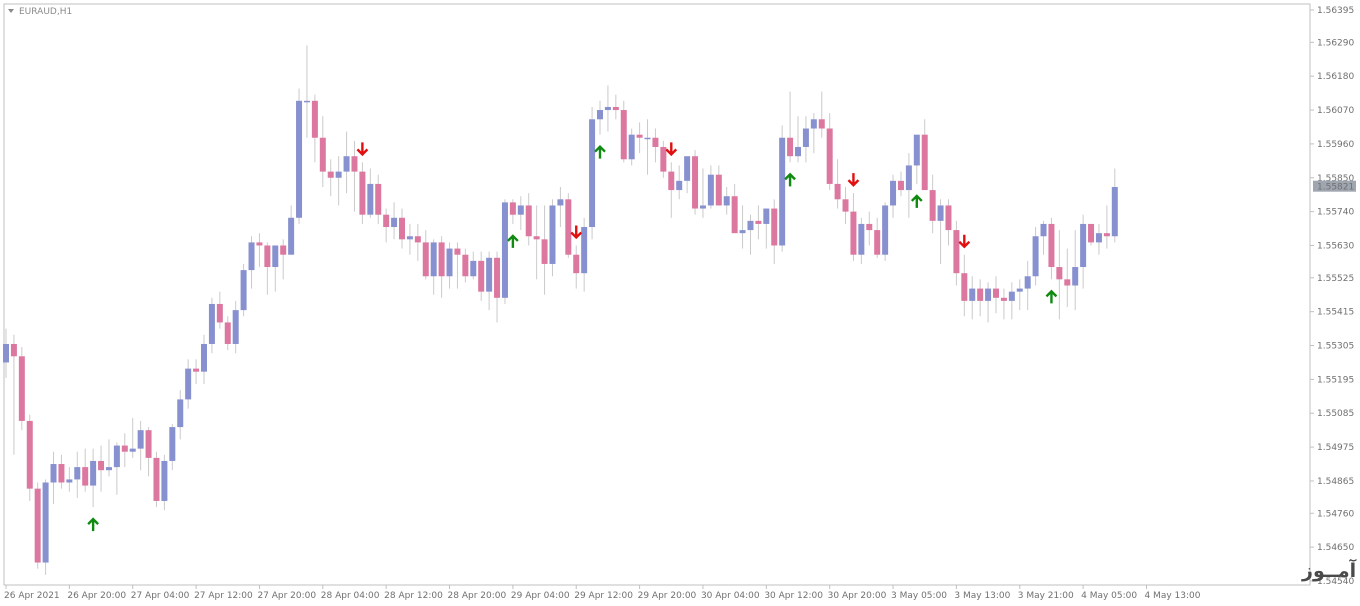  What do you see at coordinates (603, 596) in the screenshot?
I see `x-tick-label: 29 Apr 12:00` at bounding box center [603, 596].